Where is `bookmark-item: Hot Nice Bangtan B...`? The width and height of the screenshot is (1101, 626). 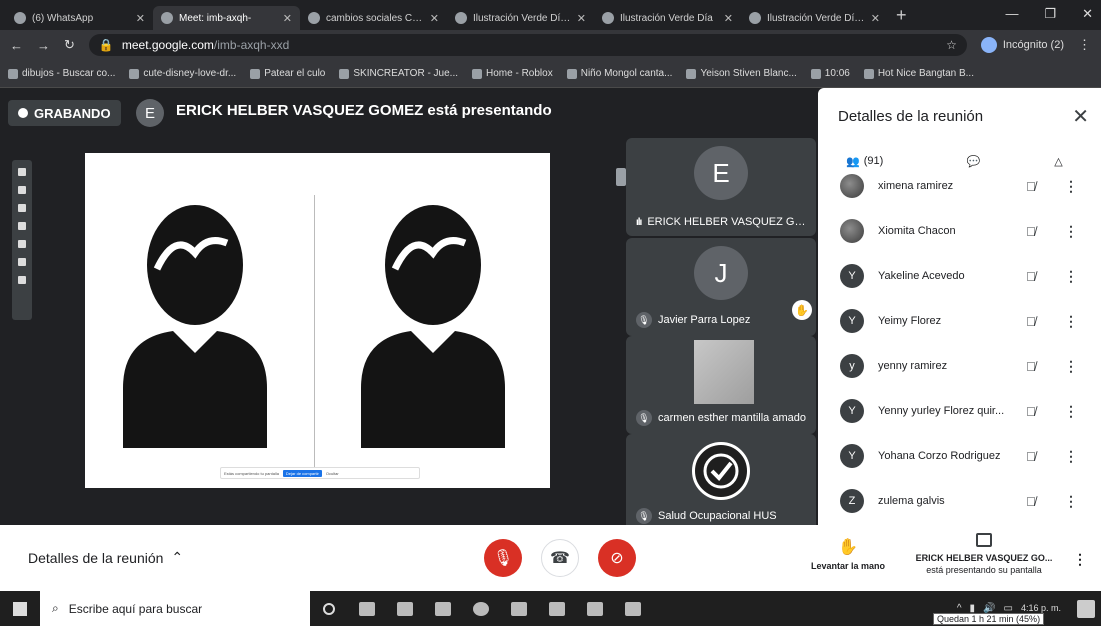 bookmark-item: Hot Nice Bangtan B... is located at coordinates (918, 73).